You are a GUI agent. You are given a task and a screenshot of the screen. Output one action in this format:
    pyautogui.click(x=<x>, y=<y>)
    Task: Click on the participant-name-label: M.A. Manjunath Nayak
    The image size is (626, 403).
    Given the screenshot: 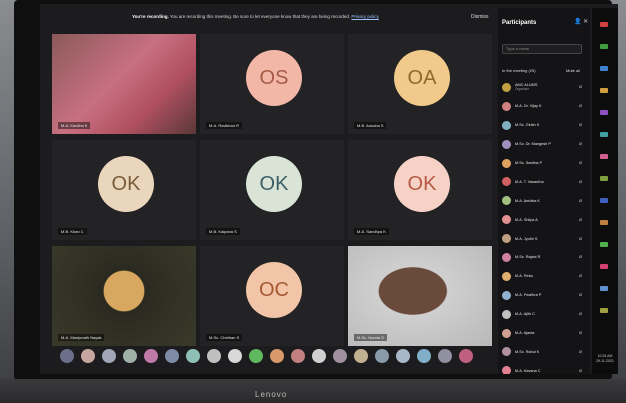 What is the action you would take?
    pyautogui.click(x=81, y=337)
    